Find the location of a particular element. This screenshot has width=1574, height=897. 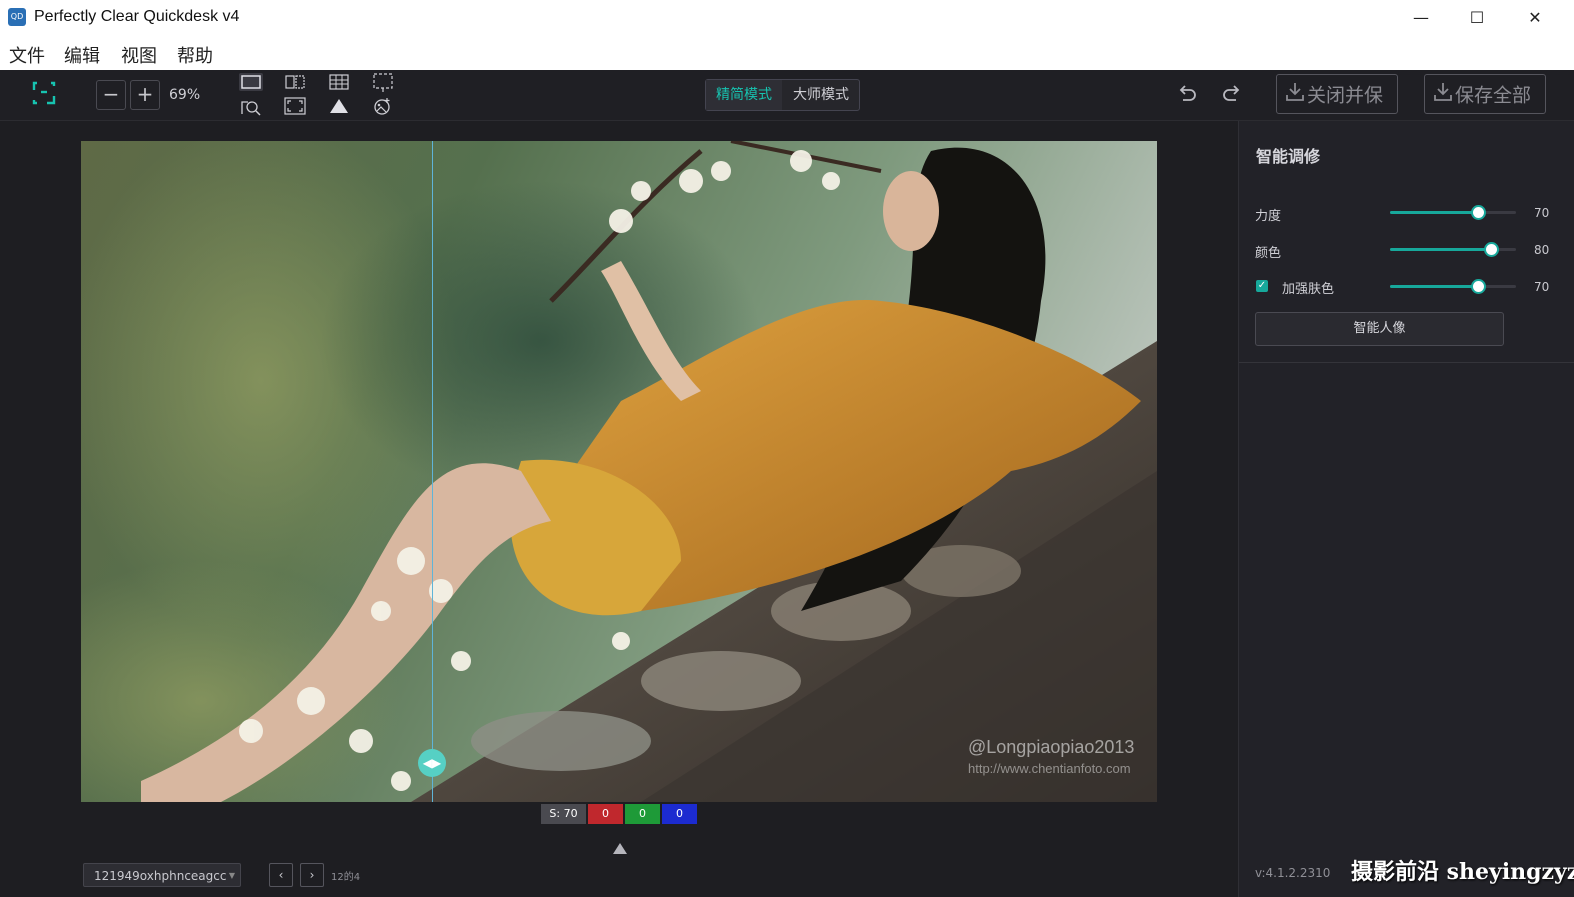

menu-help: 帮助 is located at coordinates (195, 55).